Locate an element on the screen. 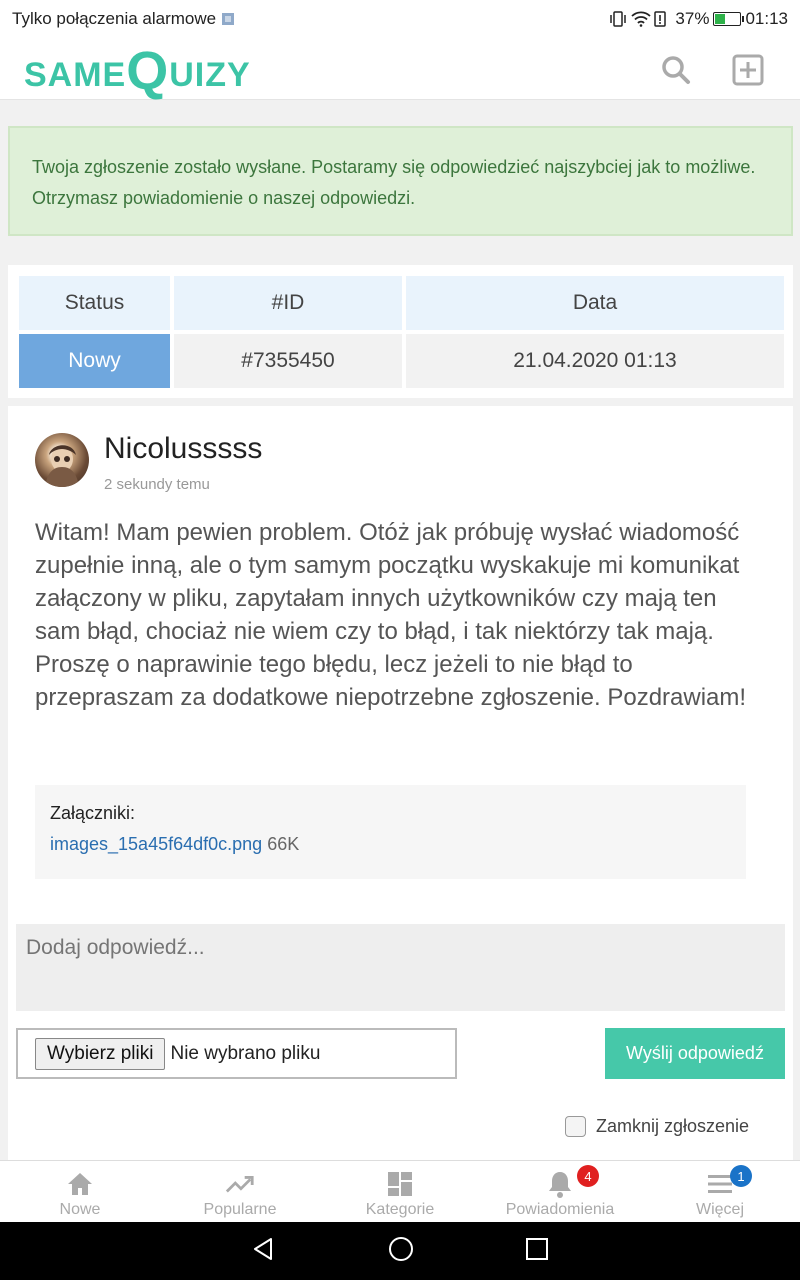 The width and height of the screenshot is (800, 1280). android-nav-bar is located at coordinates (400, 1251).